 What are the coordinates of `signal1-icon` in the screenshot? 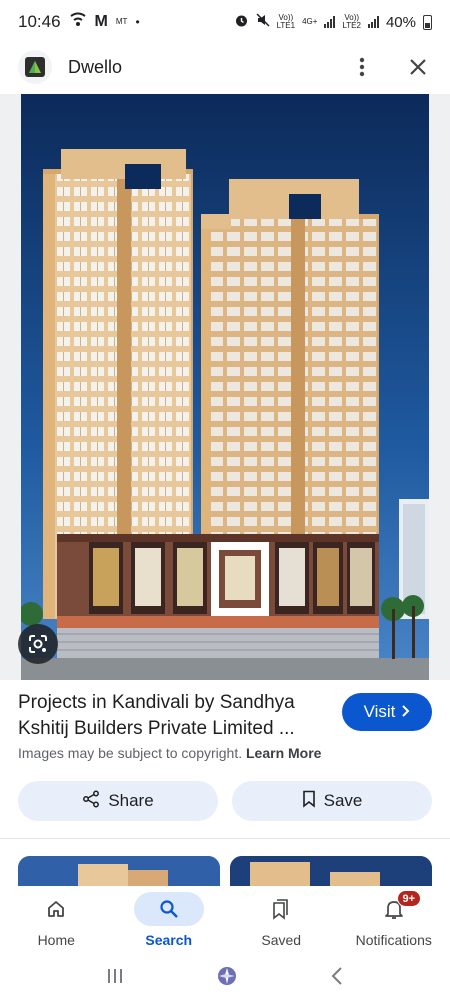 It's located at (330, 22).